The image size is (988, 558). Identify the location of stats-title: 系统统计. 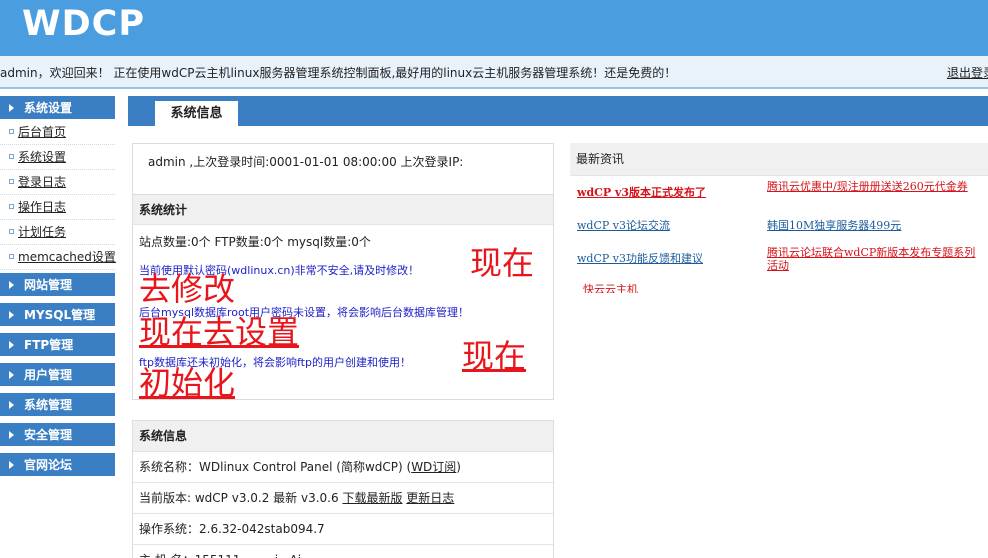
(343, 209).